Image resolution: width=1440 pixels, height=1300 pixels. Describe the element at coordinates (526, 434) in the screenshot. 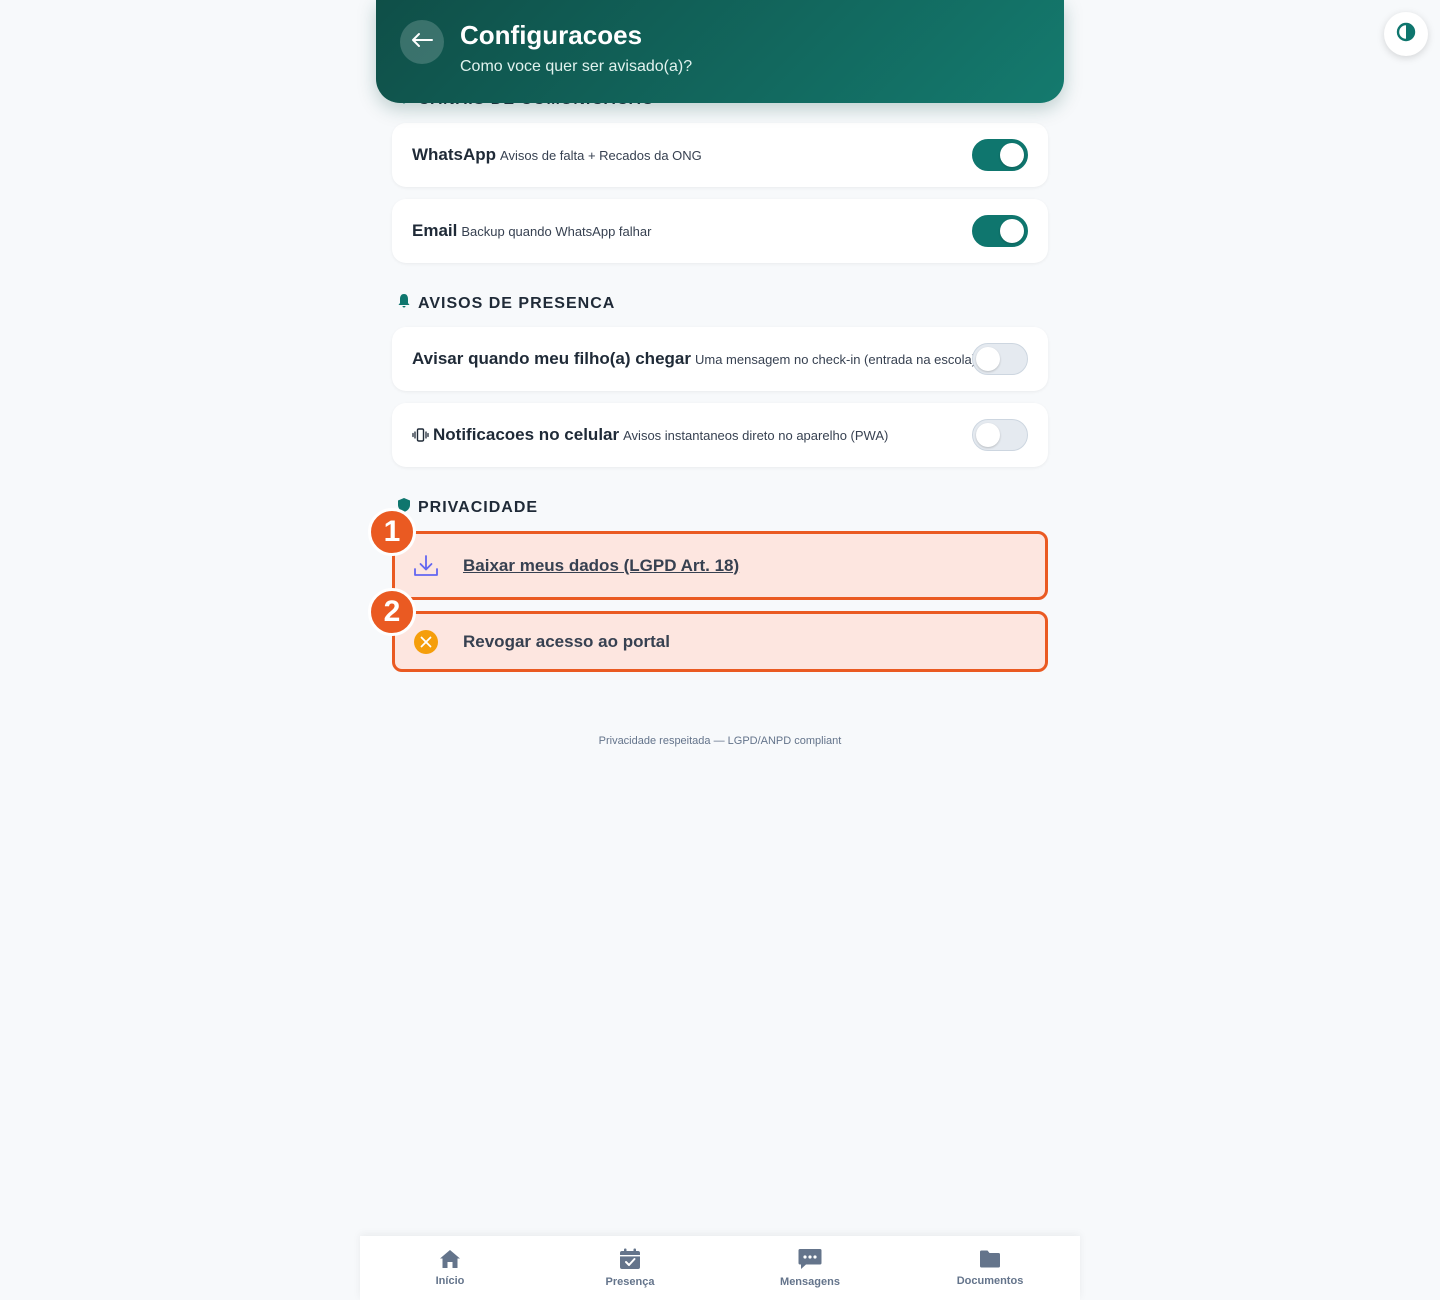

I see `setting-label: Notificacoes no celular` at that location.